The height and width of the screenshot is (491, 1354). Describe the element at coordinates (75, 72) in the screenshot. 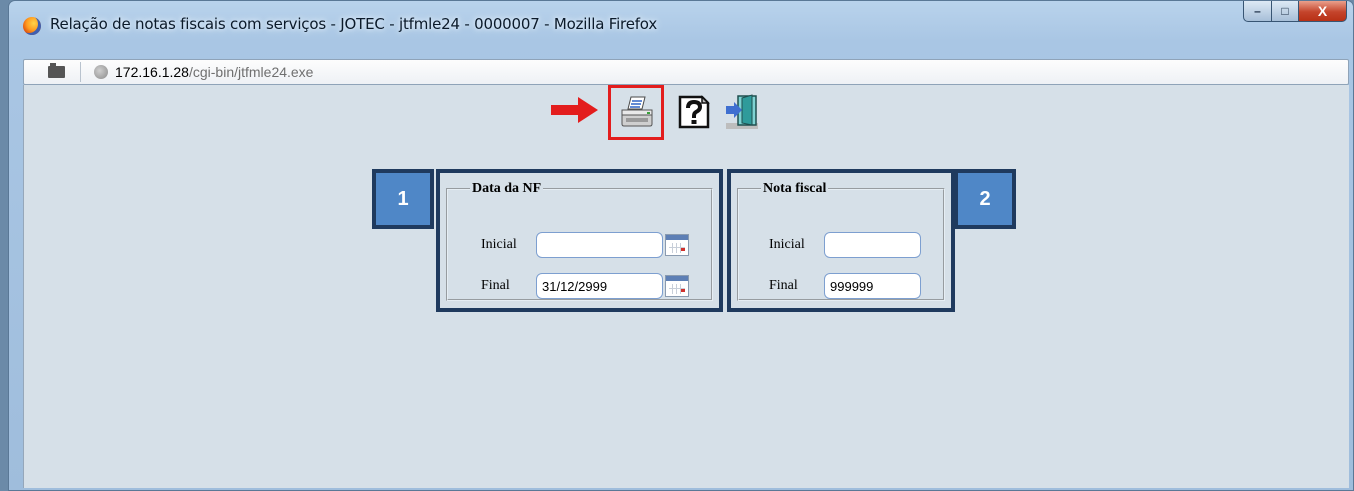

I see `url-separator` at that location.